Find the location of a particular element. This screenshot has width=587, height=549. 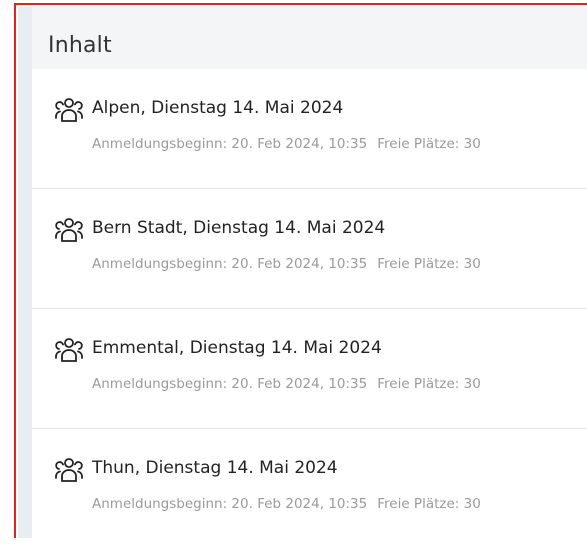

item-title: Emmental, Dienstag 14. Mai 2024 is located at coordinates (237, 348).